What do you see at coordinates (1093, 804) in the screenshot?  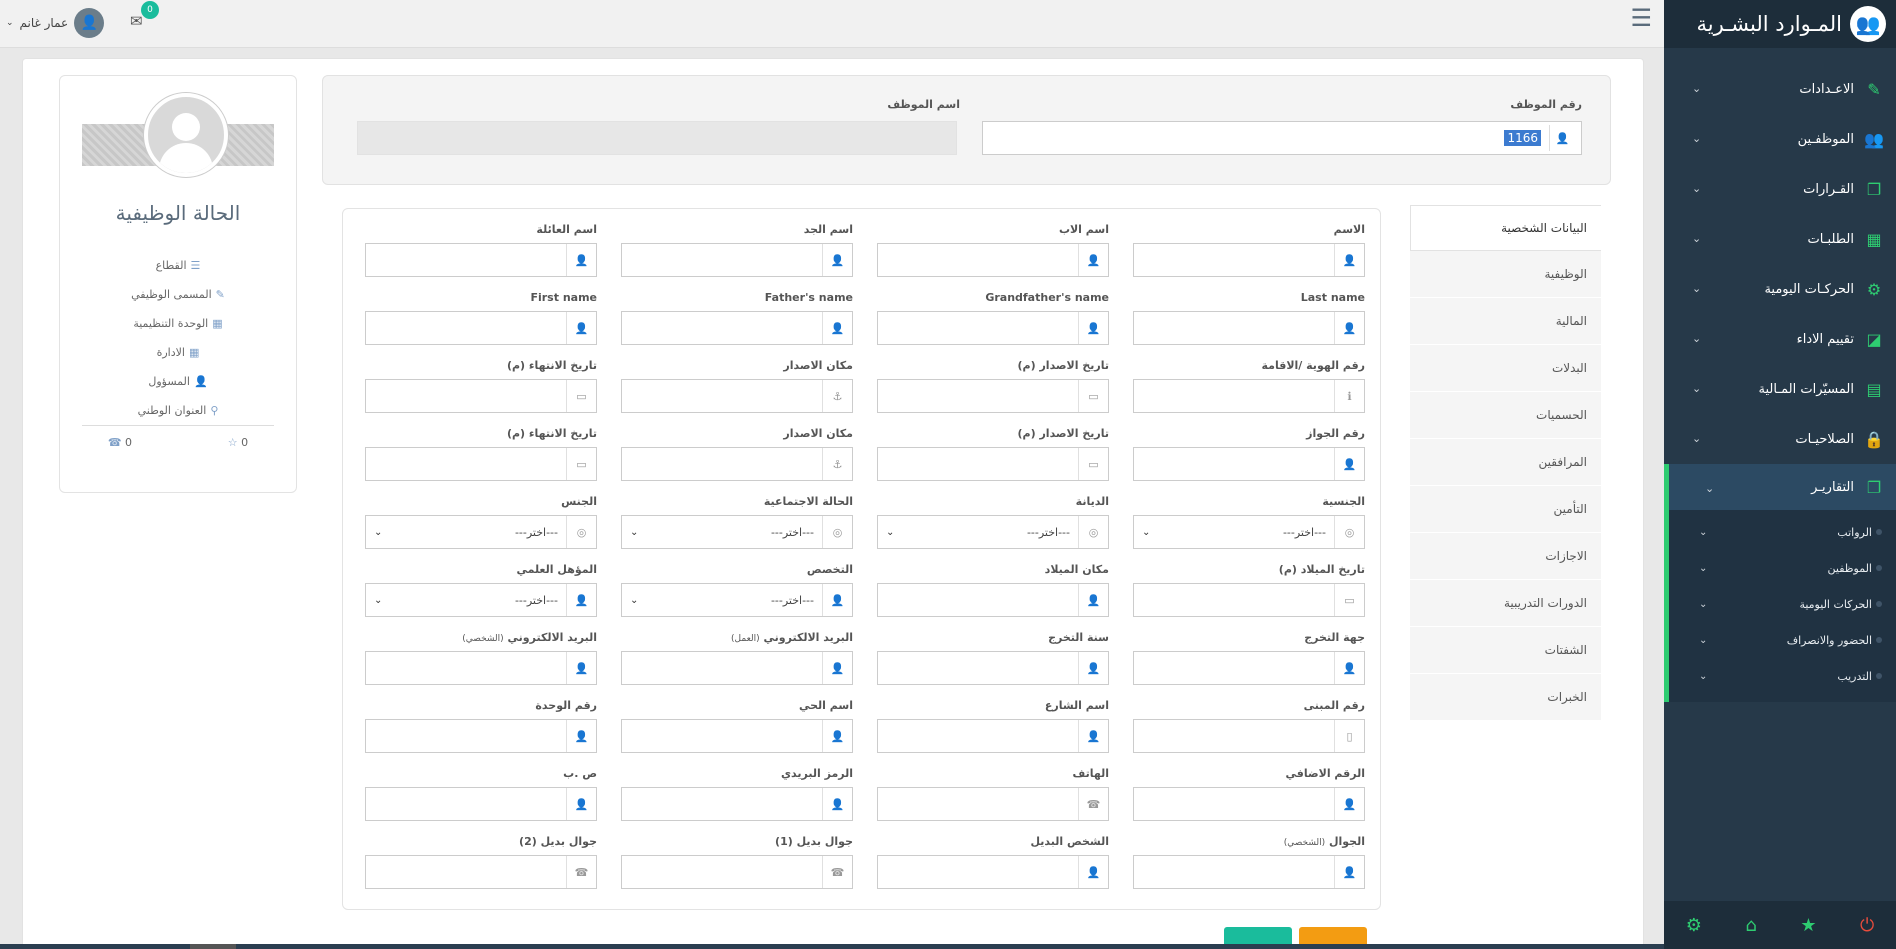 I see `phone-icon: ☎` at bounding box center [1093, 804].